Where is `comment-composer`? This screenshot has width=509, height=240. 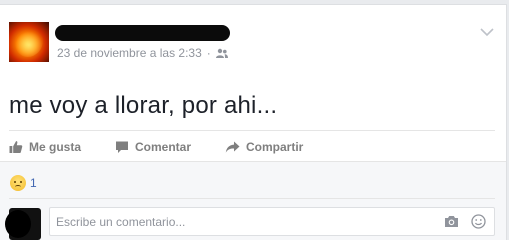
comment-composer is located at coordinates (272, 221).